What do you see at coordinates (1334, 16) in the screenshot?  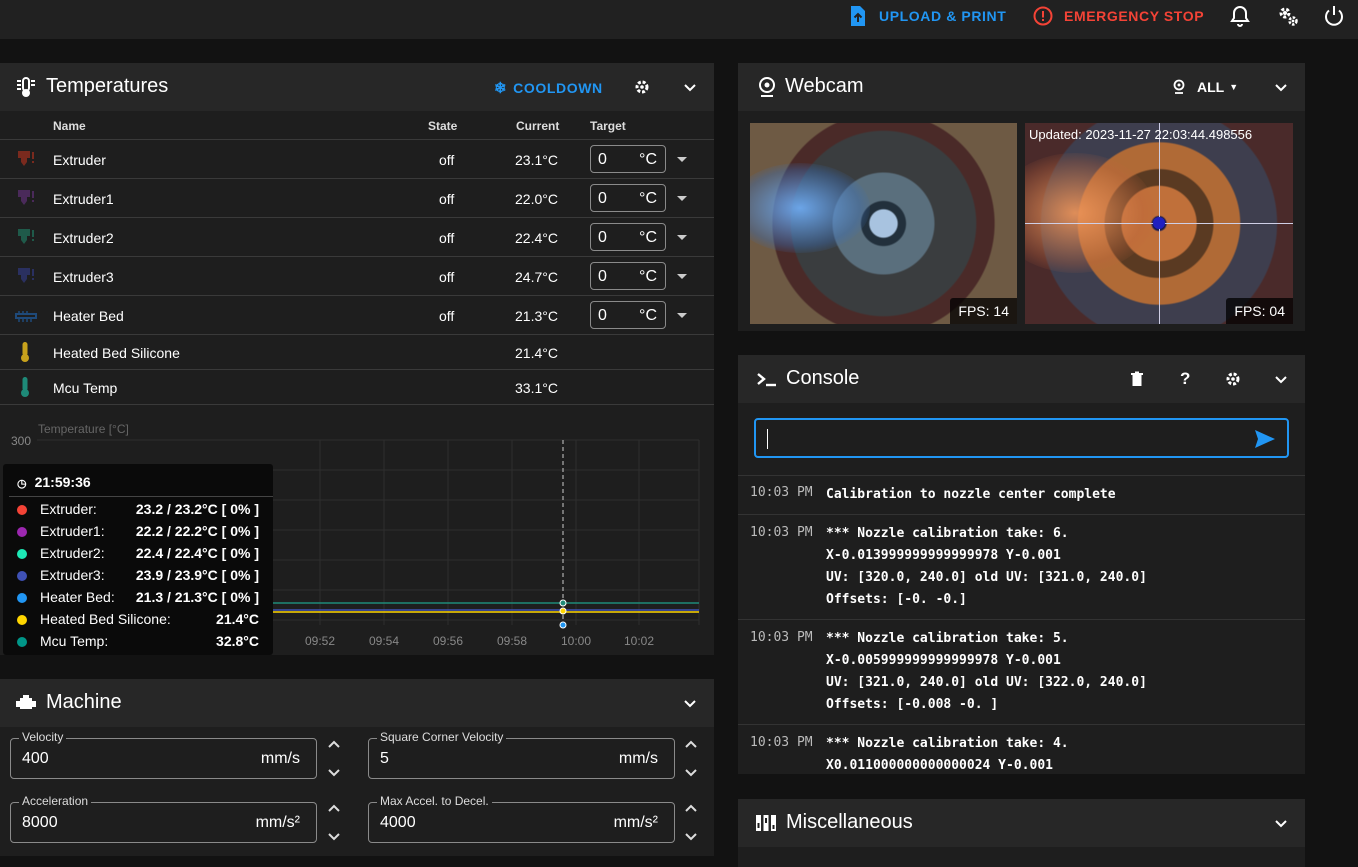 I see `power-icon` at bounding box center [1334, 16].